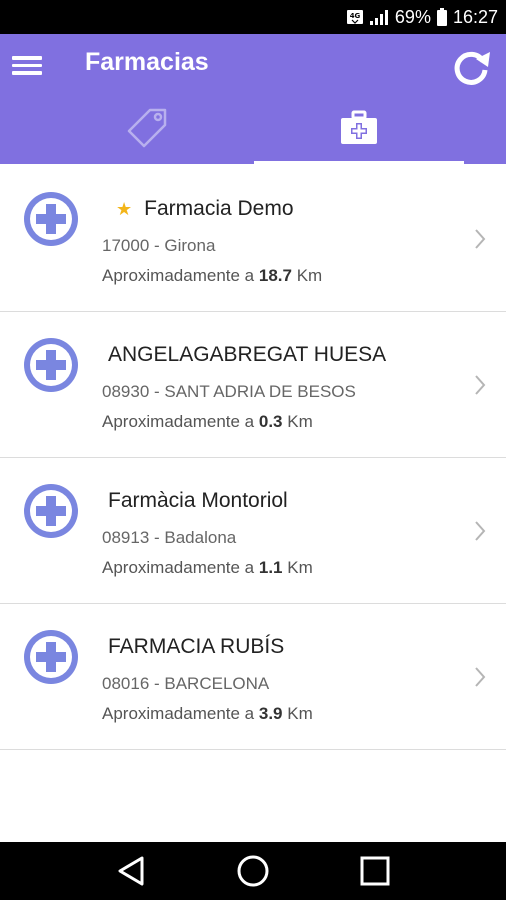 This screenshot has height=900, width=506. Describe the element at coordinates (229, 391) in the screenshot. I see `pharmacy-address: 08930 - SANT ADRIA DE BESOS` at that location.